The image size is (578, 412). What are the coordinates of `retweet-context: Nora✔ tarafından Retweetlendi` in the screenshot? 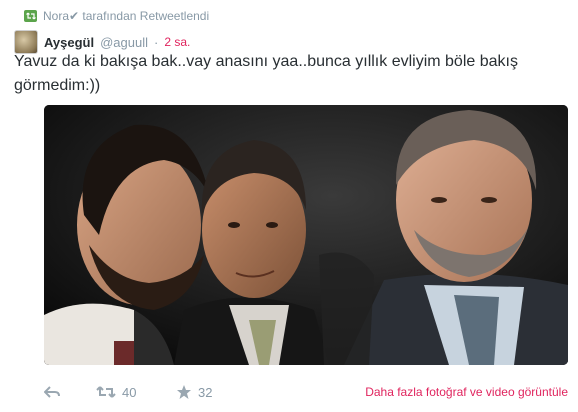 It's located at (116, 16).